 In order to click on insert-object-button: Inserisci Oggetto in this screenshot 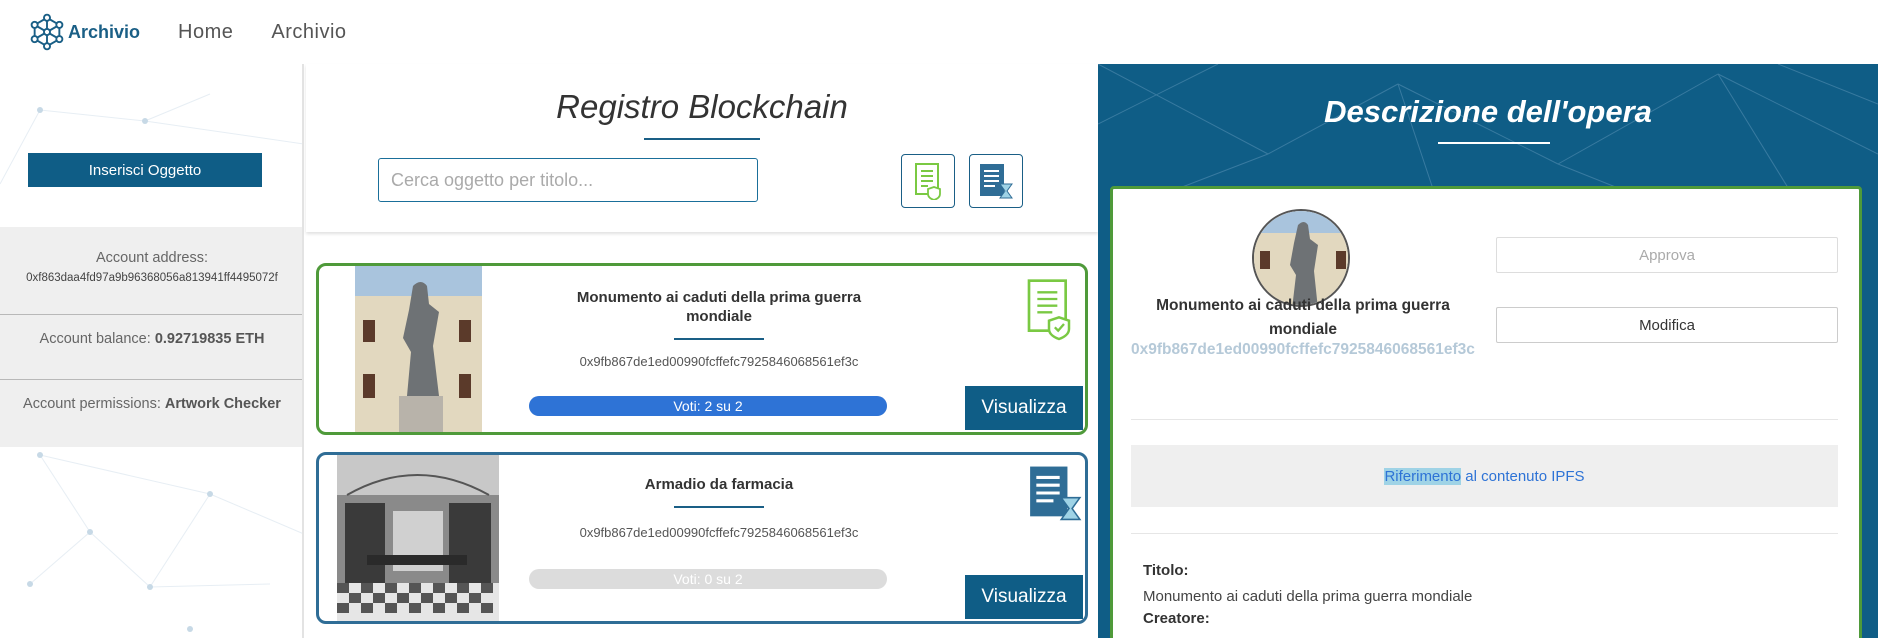, I will do `click(145, 170)`.